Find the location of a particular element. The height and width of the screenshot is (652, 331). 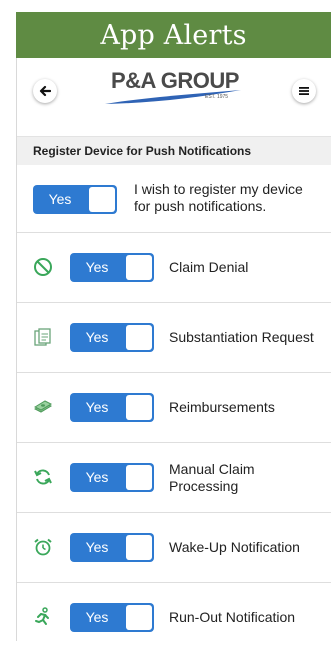

alert-row-run-out-notification: Yes Run-Out Notification is located at coordinates (174, 617).